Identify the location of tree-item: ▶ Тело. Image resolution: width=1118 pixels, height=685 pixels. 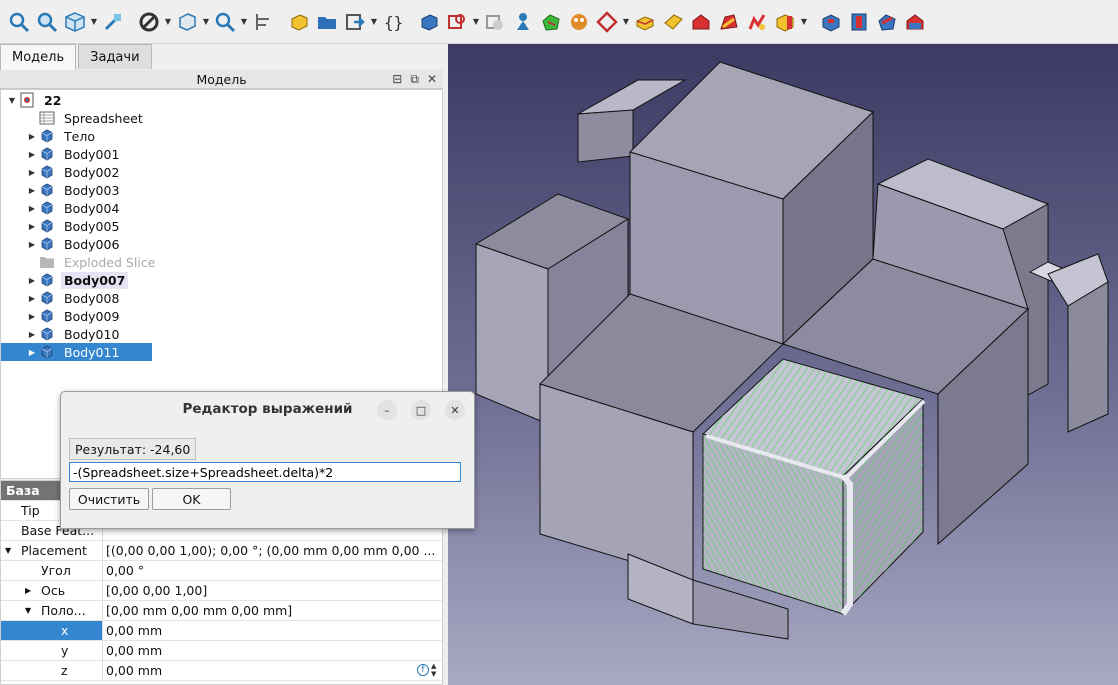
(61, 136).